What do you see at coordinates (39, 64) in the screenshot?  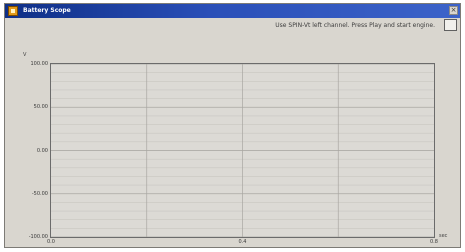 I see `y-tick-label: 100.00` at bounding box center [39, 64].